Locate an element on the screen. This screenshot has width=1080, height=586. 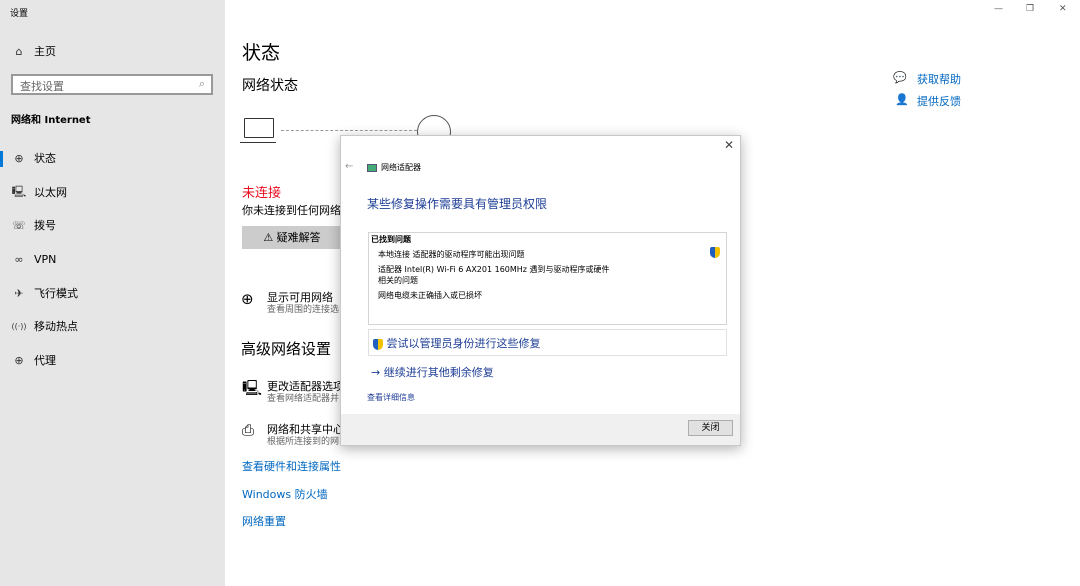
back-arrow-icon: ← is located at coordinates (349, 166).